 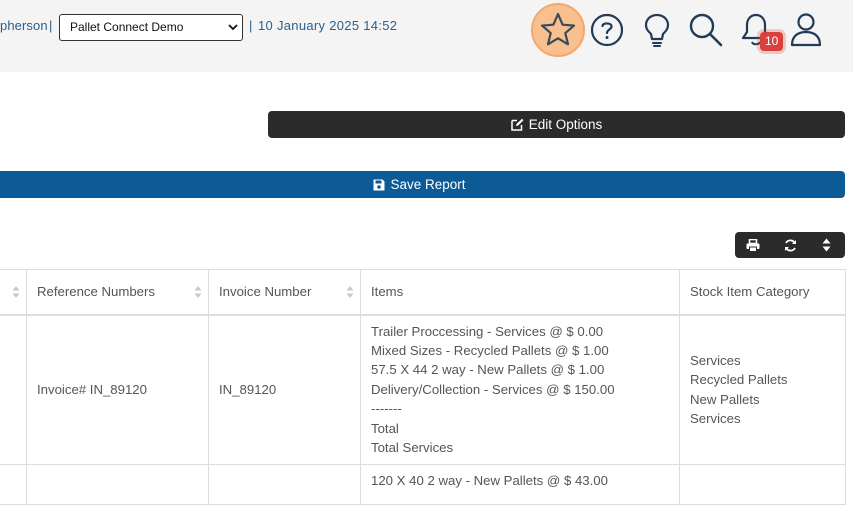 I want to click on invoice-cell, so click(x=284, y=484).